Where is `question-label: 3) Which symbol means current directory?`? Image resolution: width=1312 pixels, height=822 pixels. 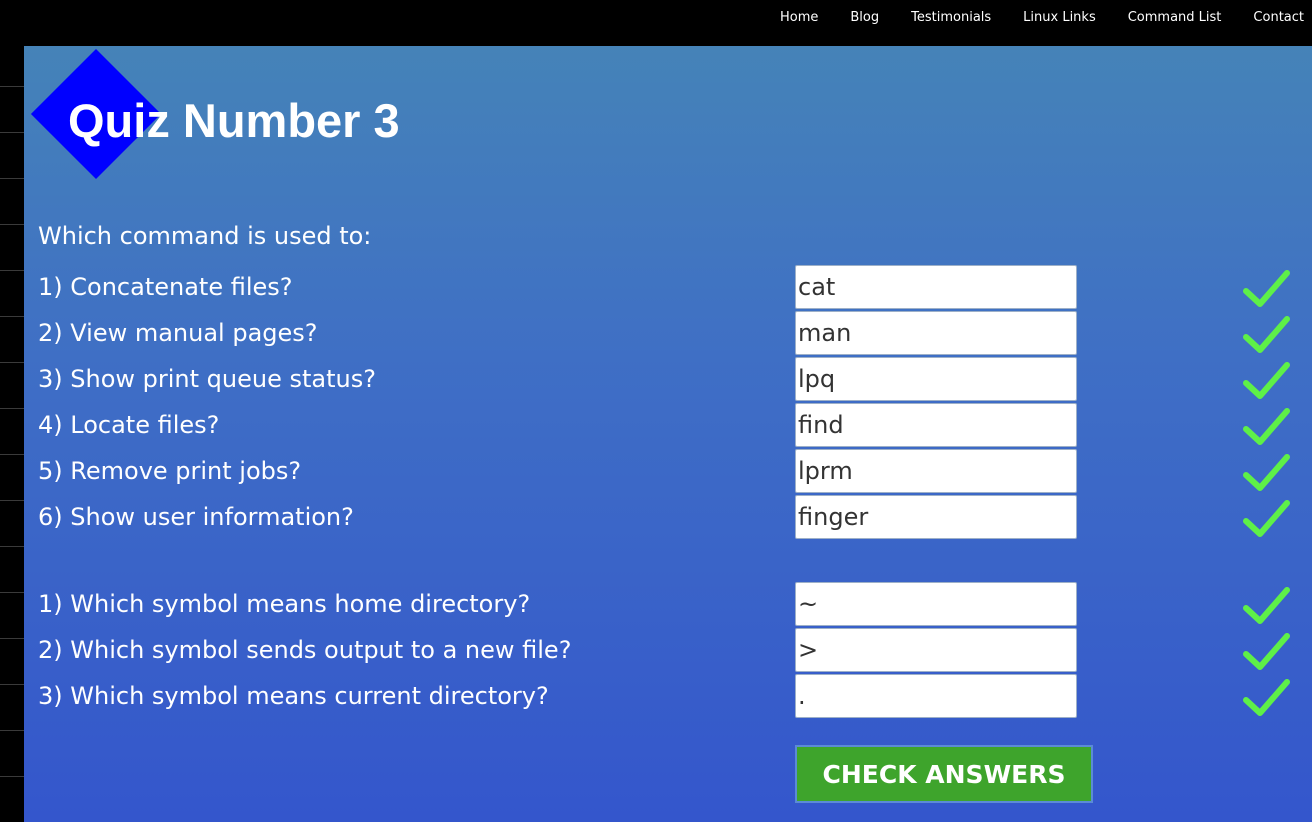 question-label: 3) Which symbol means current directory? is located at coordinates (293, 696).